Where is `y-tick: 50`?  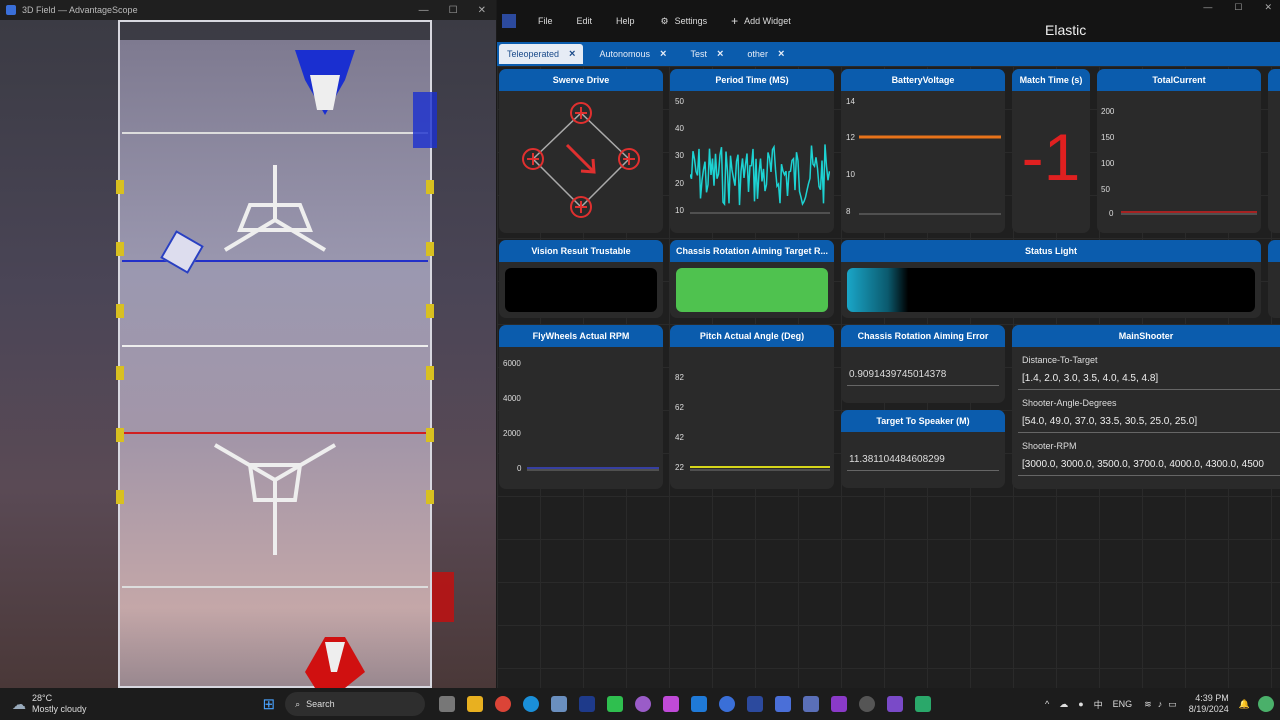
y-tick: 50 is located at coordinates (1105, 189).